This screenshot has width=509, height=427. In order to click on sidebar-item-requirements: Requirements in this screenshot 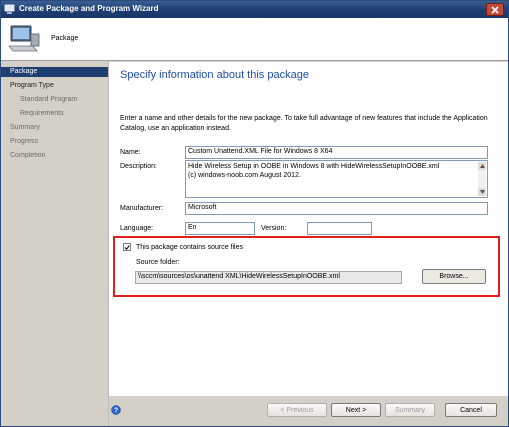, I will do `click(32, 114)`.